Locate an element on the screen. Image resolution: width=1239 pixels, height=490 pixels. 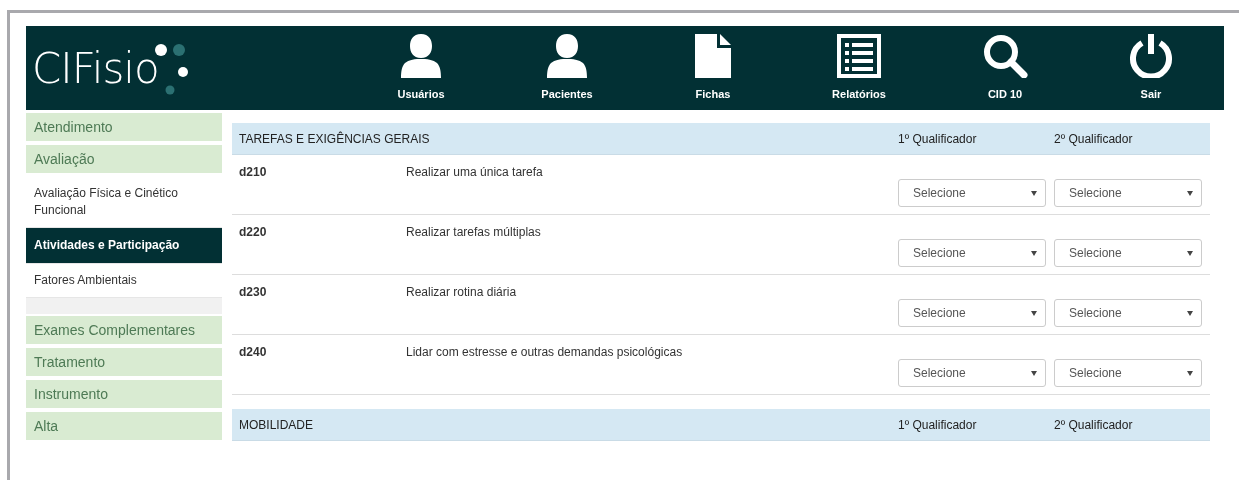
sidebar-item: Tratamento is located at coordinates (124, 362).